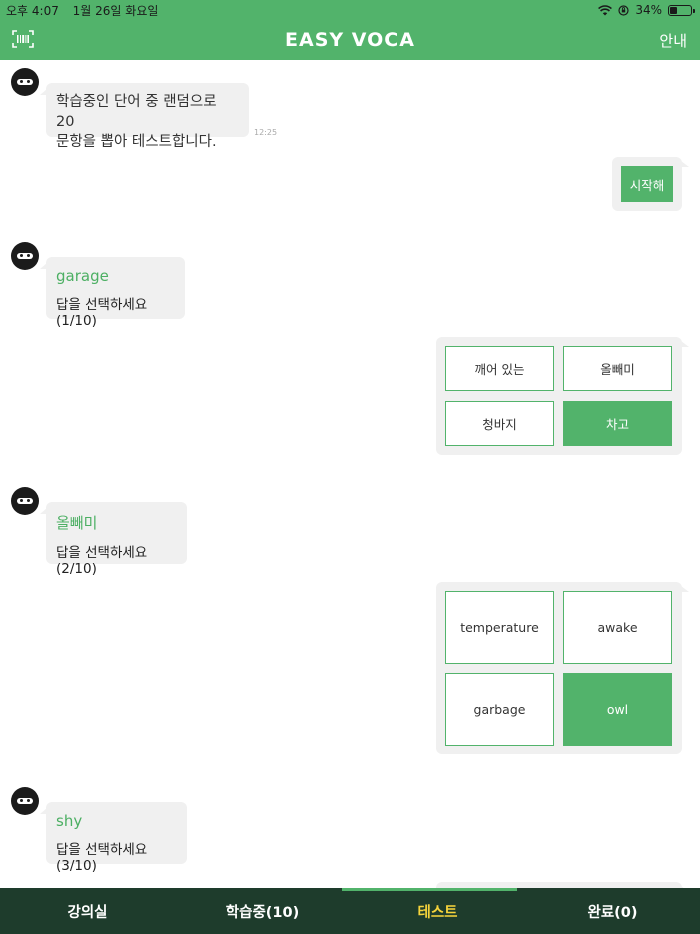  I want to click on question-word: 올빼미, so click(77, 523).